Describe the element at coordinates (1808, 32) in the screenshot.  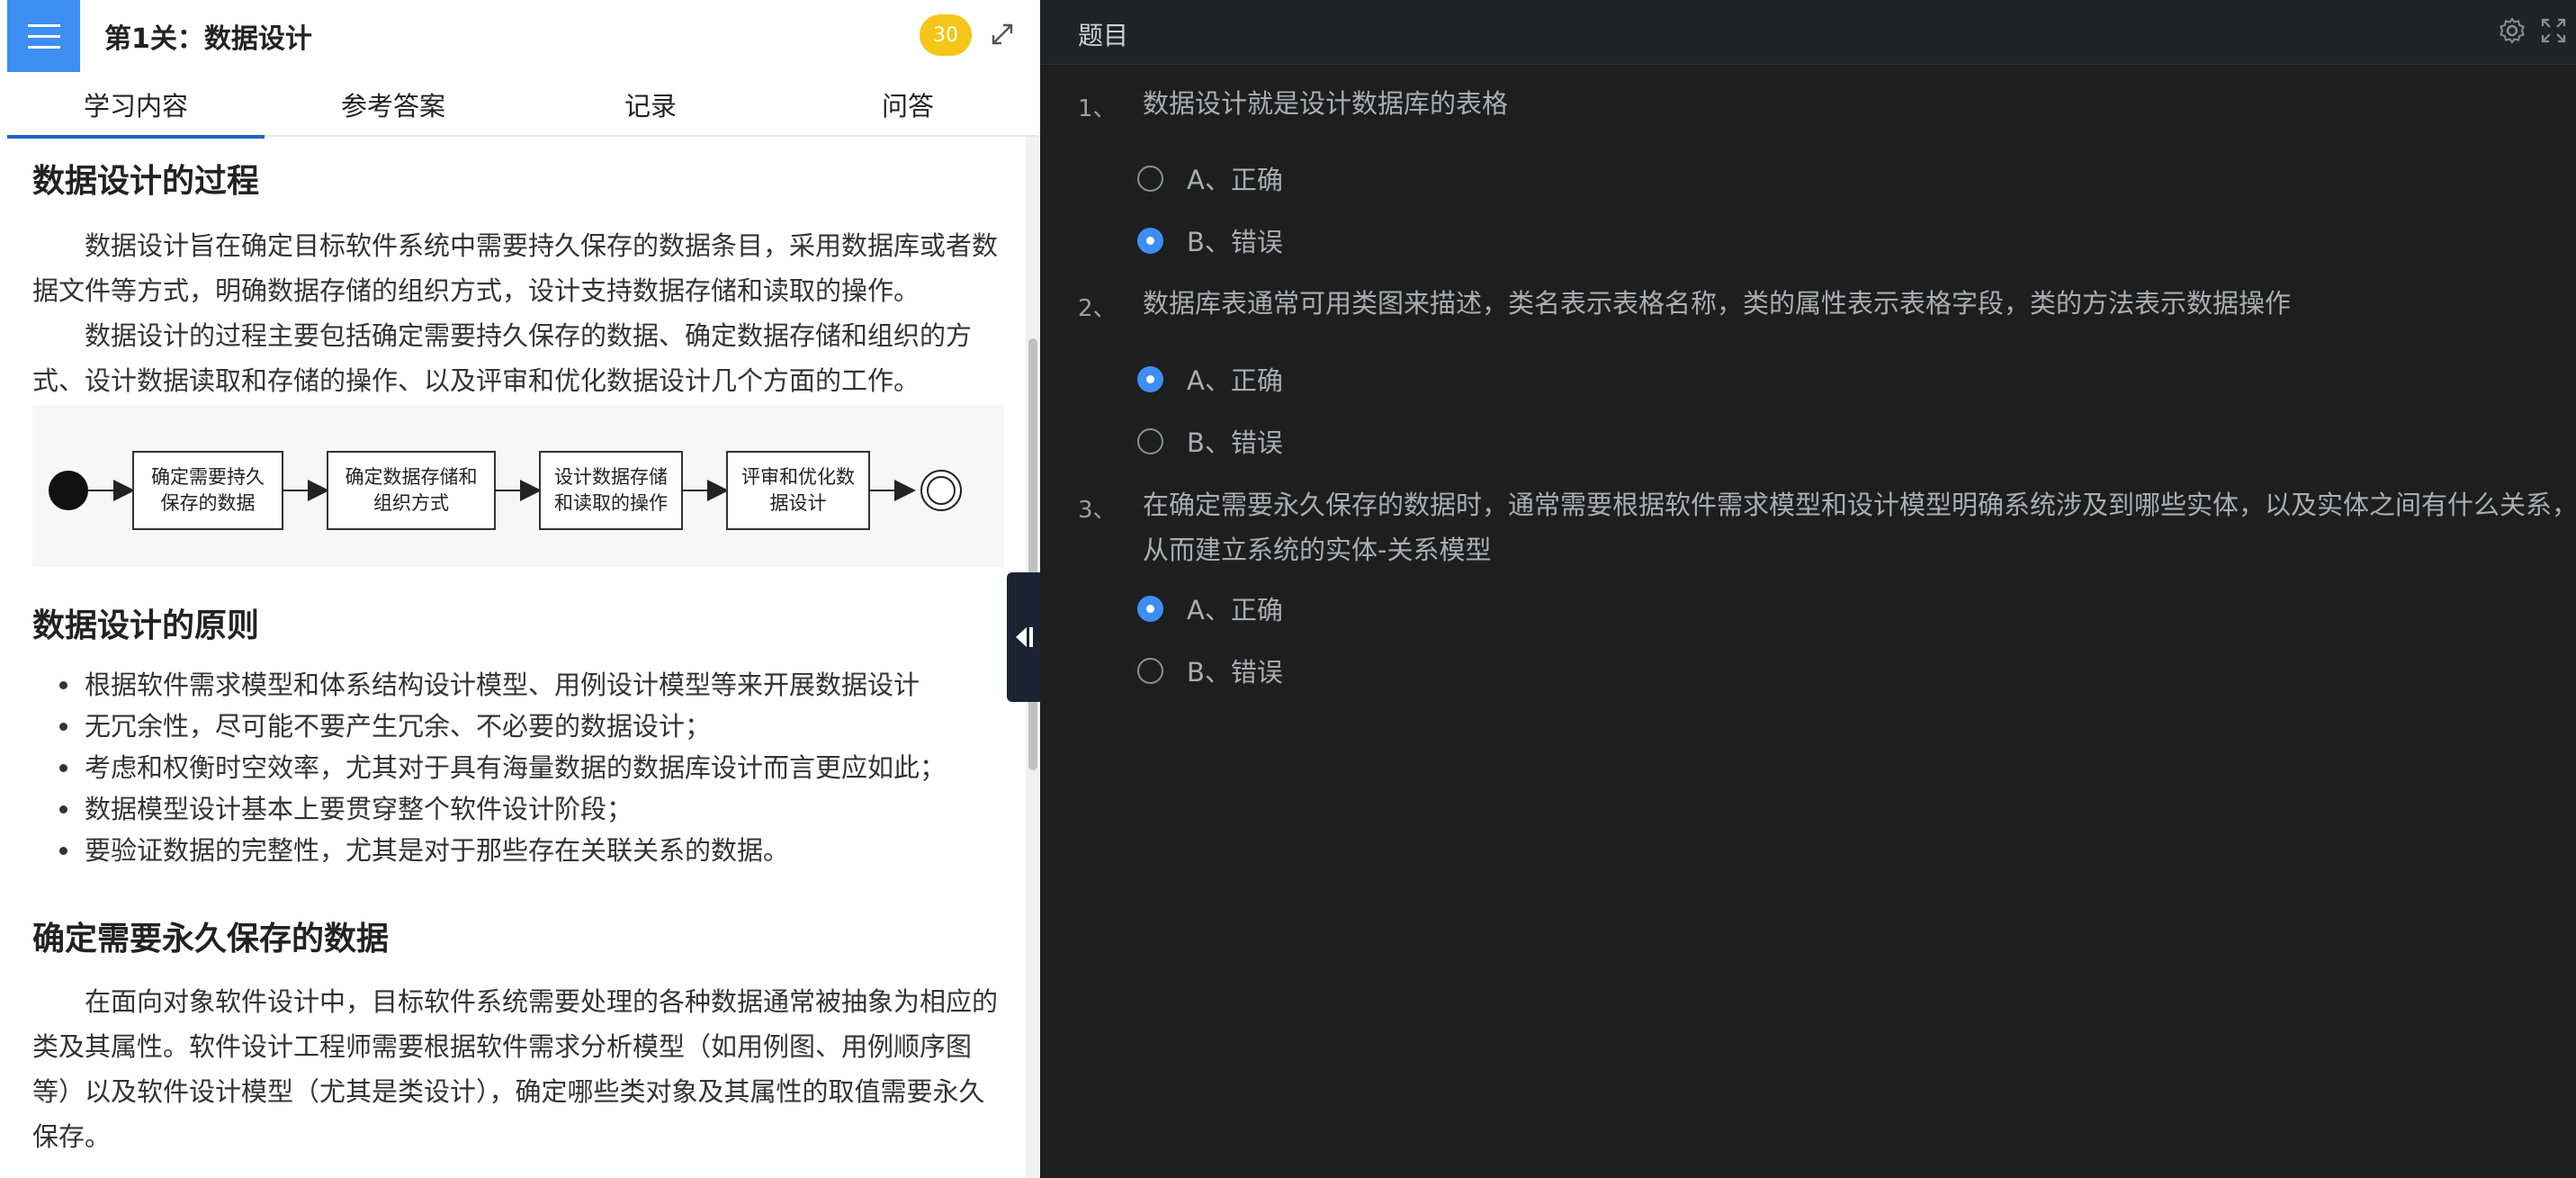
I see `quiz-header: 题目` at that location.